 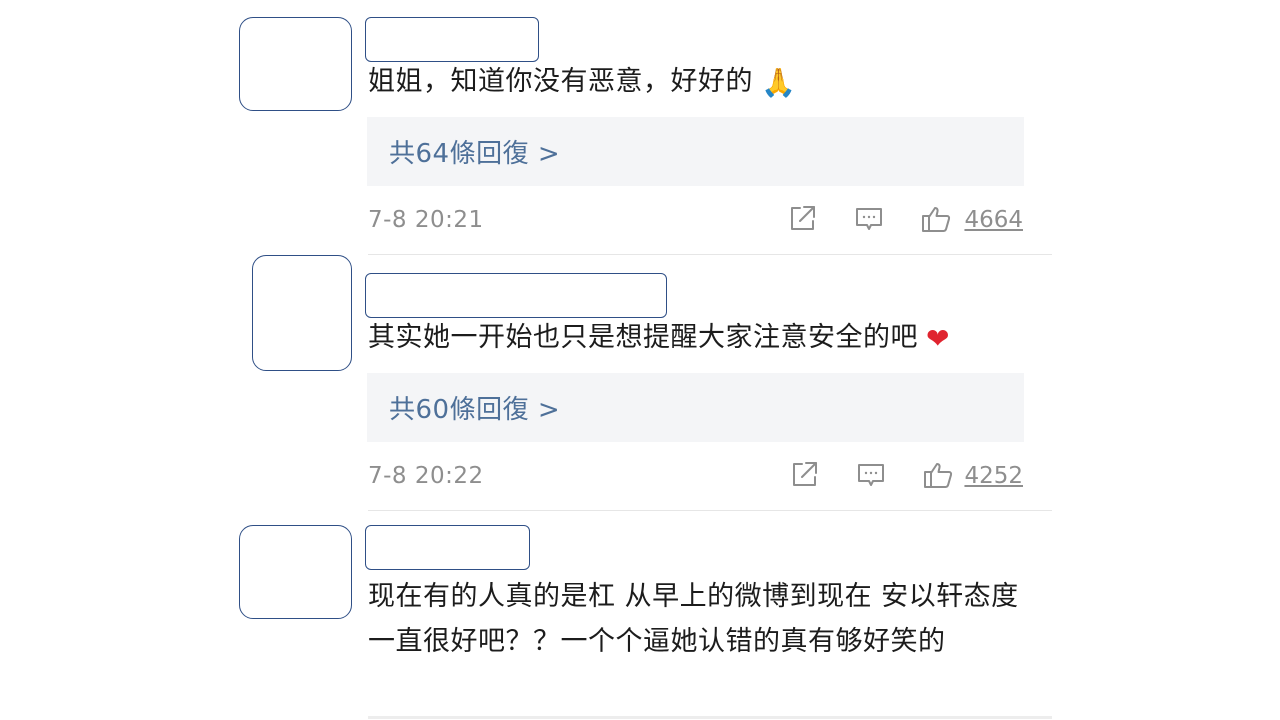 What do you see at coordinates (695, 477) in the screenshot?
I see `comment-meta: 7-8 20:22 4252` at bounding box center [695, 477].